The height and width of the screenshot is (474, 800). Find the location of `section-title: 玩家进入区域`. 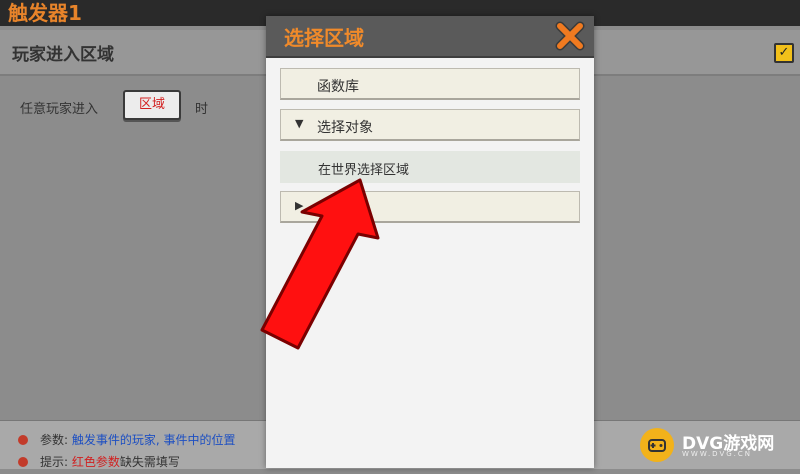

section-title: 玩家进入区域 is located at coordinates (63, 55).